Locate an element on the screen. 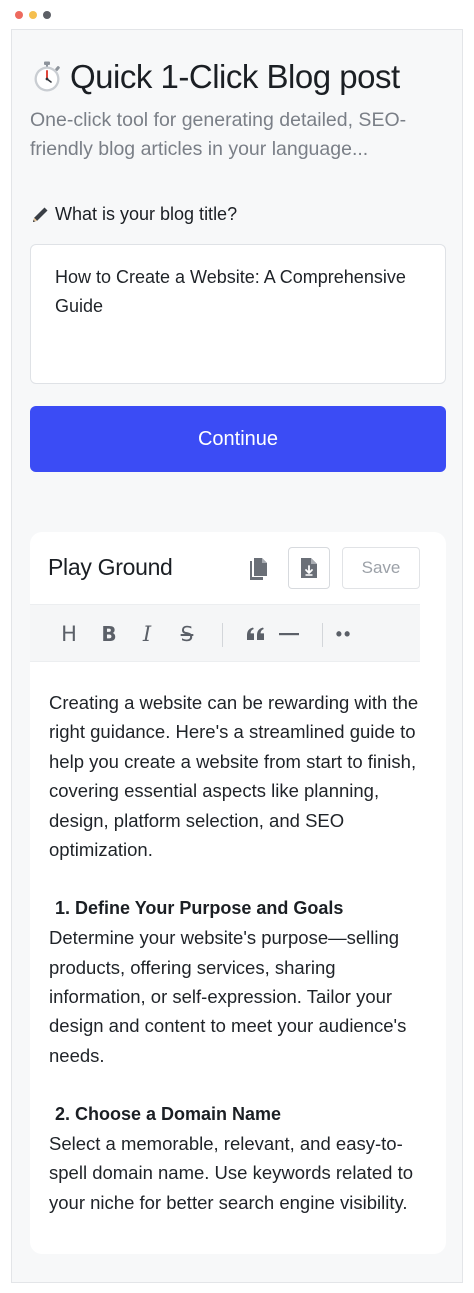 The height and width of the screenshot is (1293, 474). stopwatch-icon is located at coordinates (47, 76).